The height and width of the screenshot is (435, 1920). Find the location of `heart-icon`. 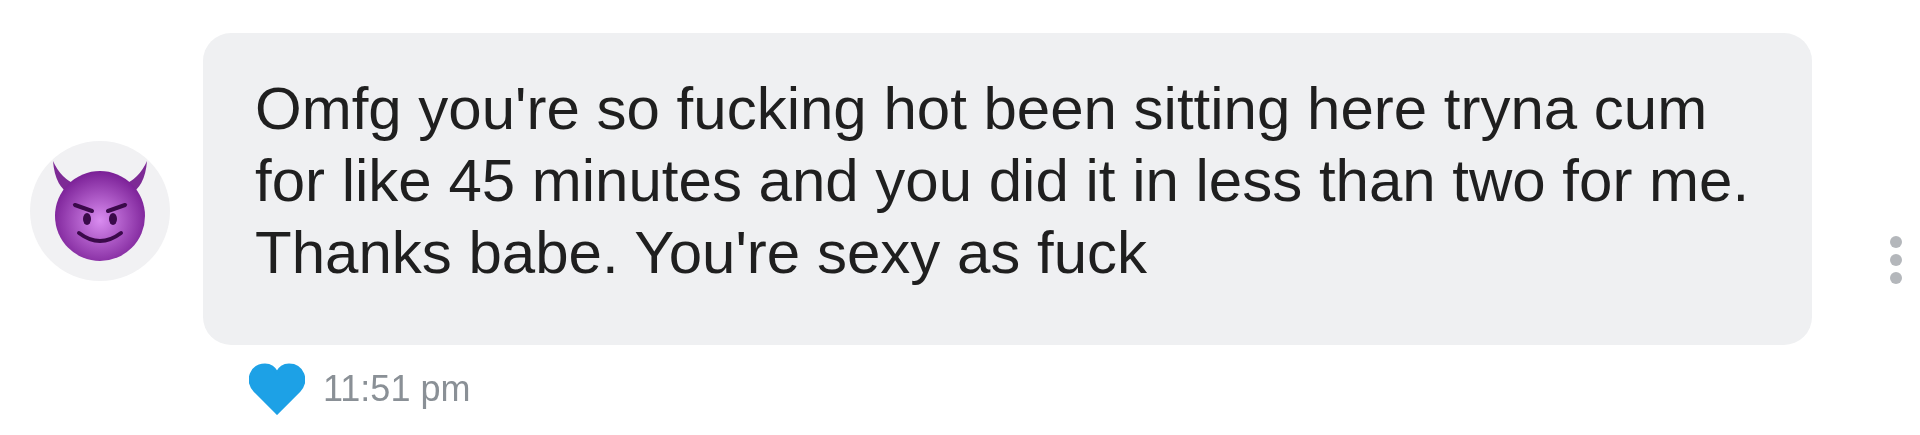

heart-icon is located at coordinates (277, 389).